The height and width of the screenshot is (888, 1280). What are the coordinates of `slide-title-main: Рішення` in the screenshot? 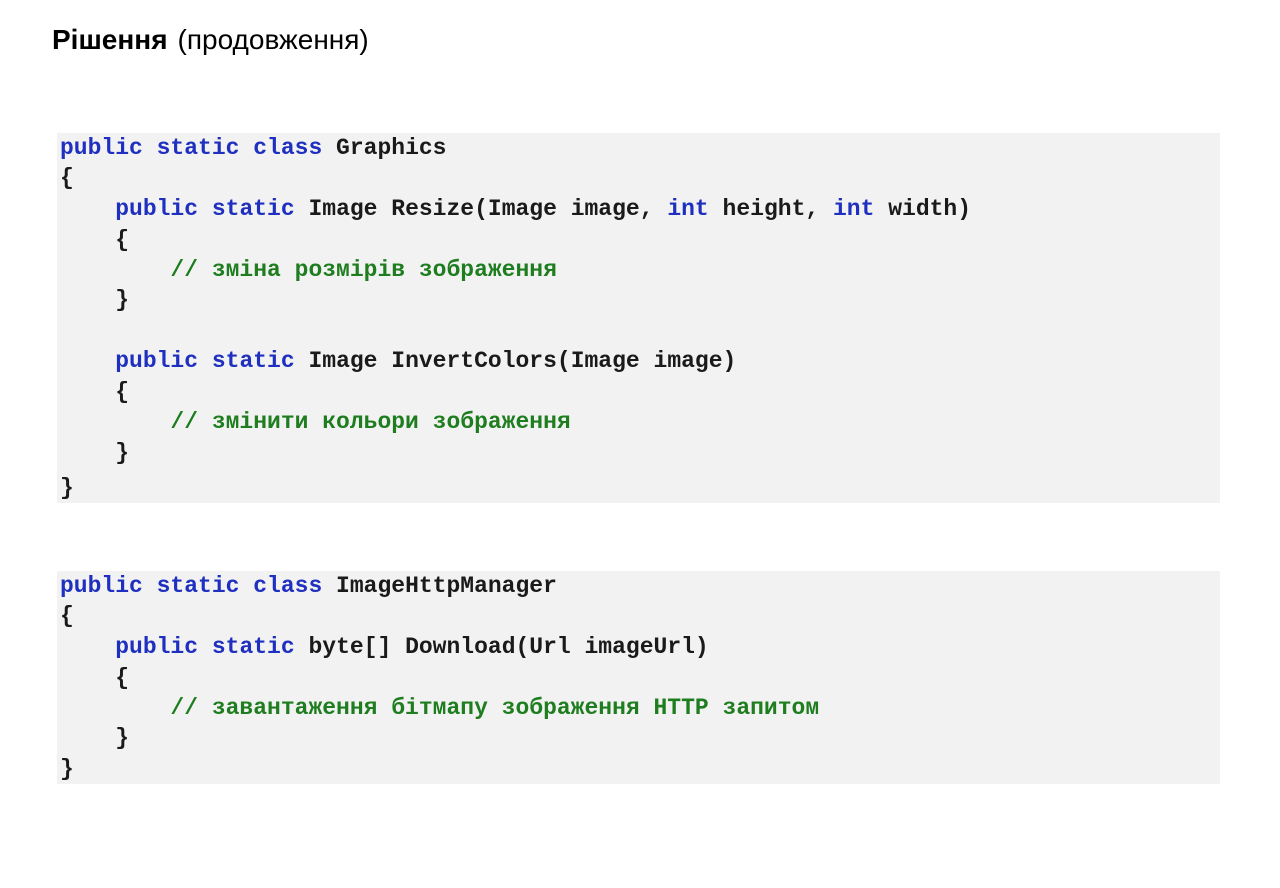 It's located at (110, 39).